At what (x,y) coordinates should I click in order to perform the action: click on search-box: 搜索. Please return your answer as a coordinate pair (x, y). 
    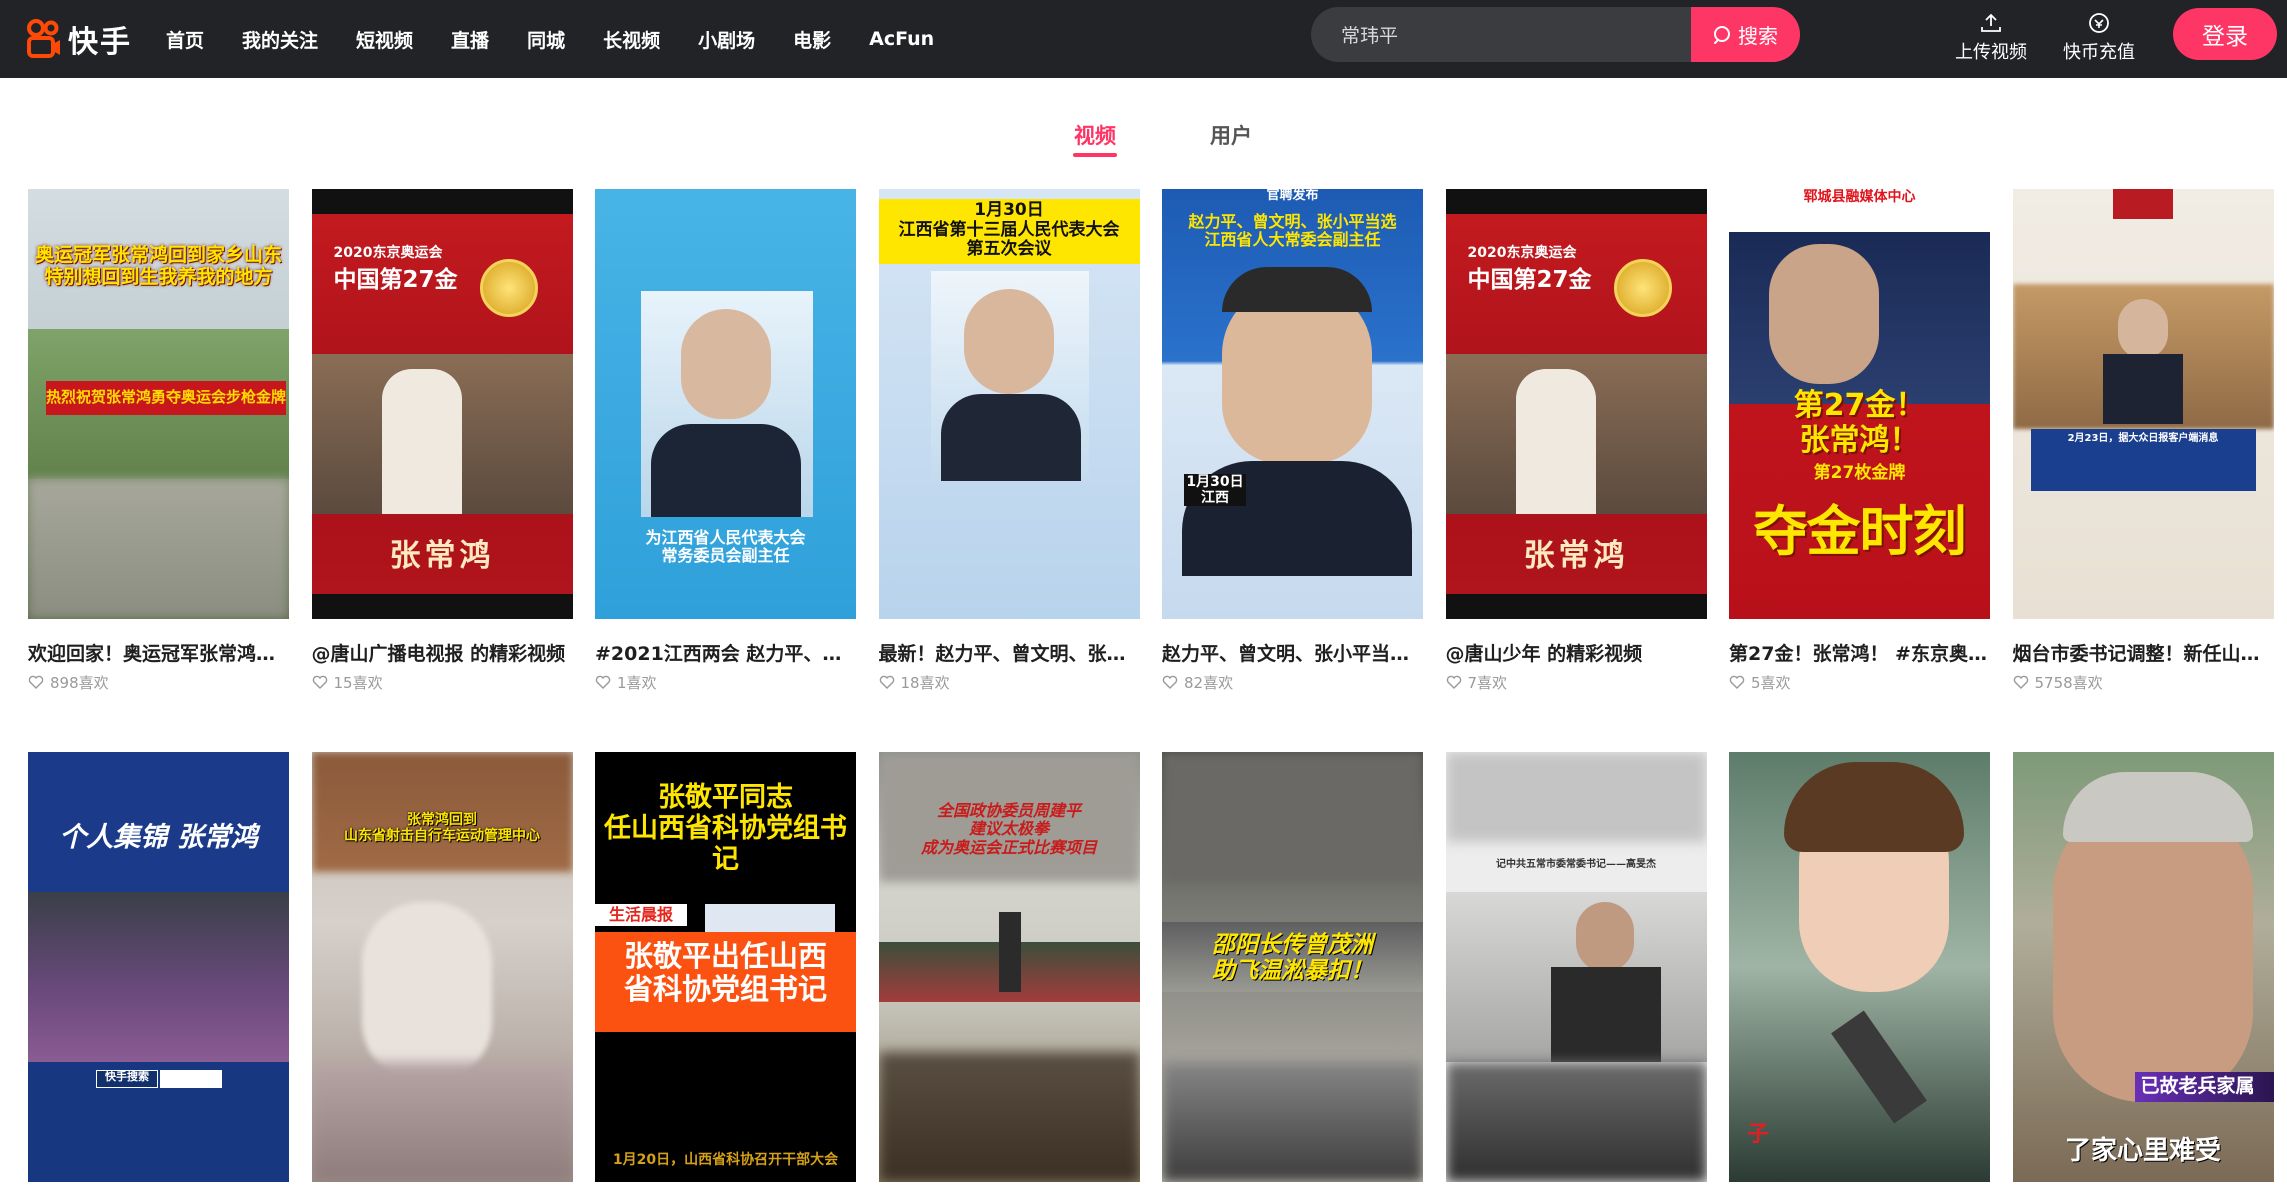
    Looking at the image, I should click on (1555, 34).